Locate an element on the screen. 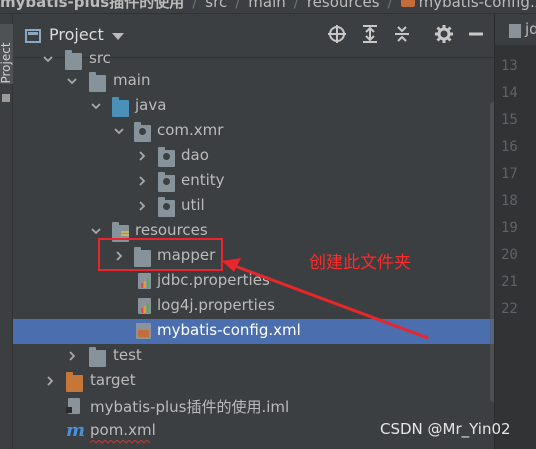 This screenshot has height=449, width=536. annotation-arrow is located at coordinates (325, 299).